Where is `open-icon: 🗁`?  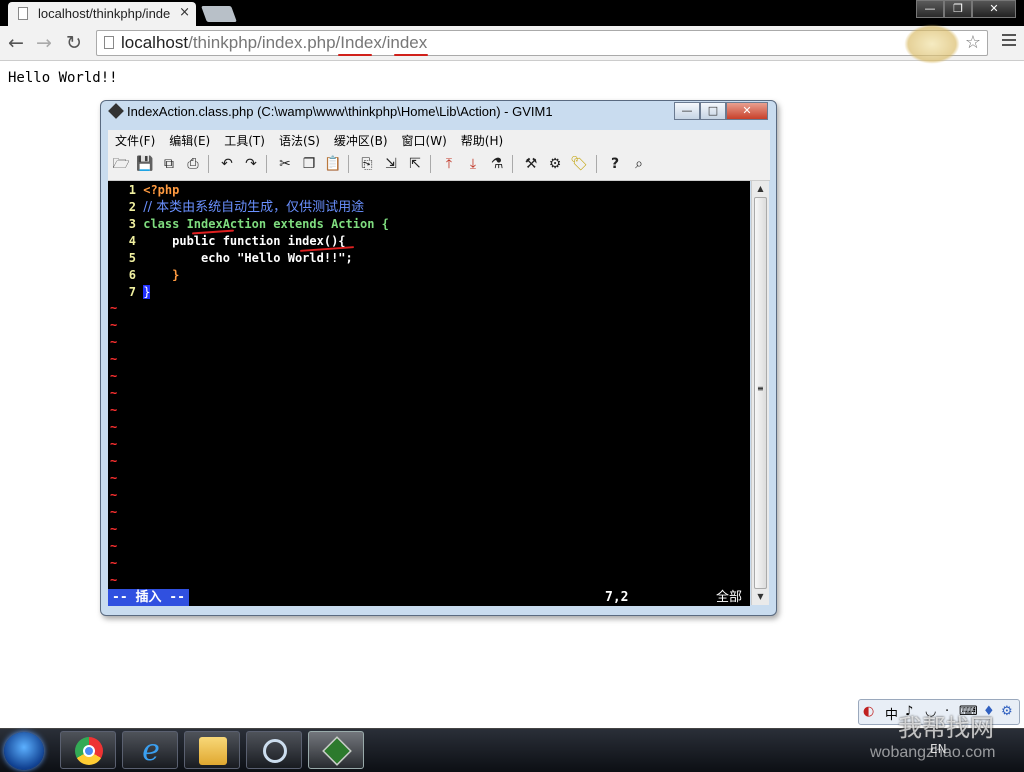 open-icon: 🗁 is located at coordinates (121, 164).